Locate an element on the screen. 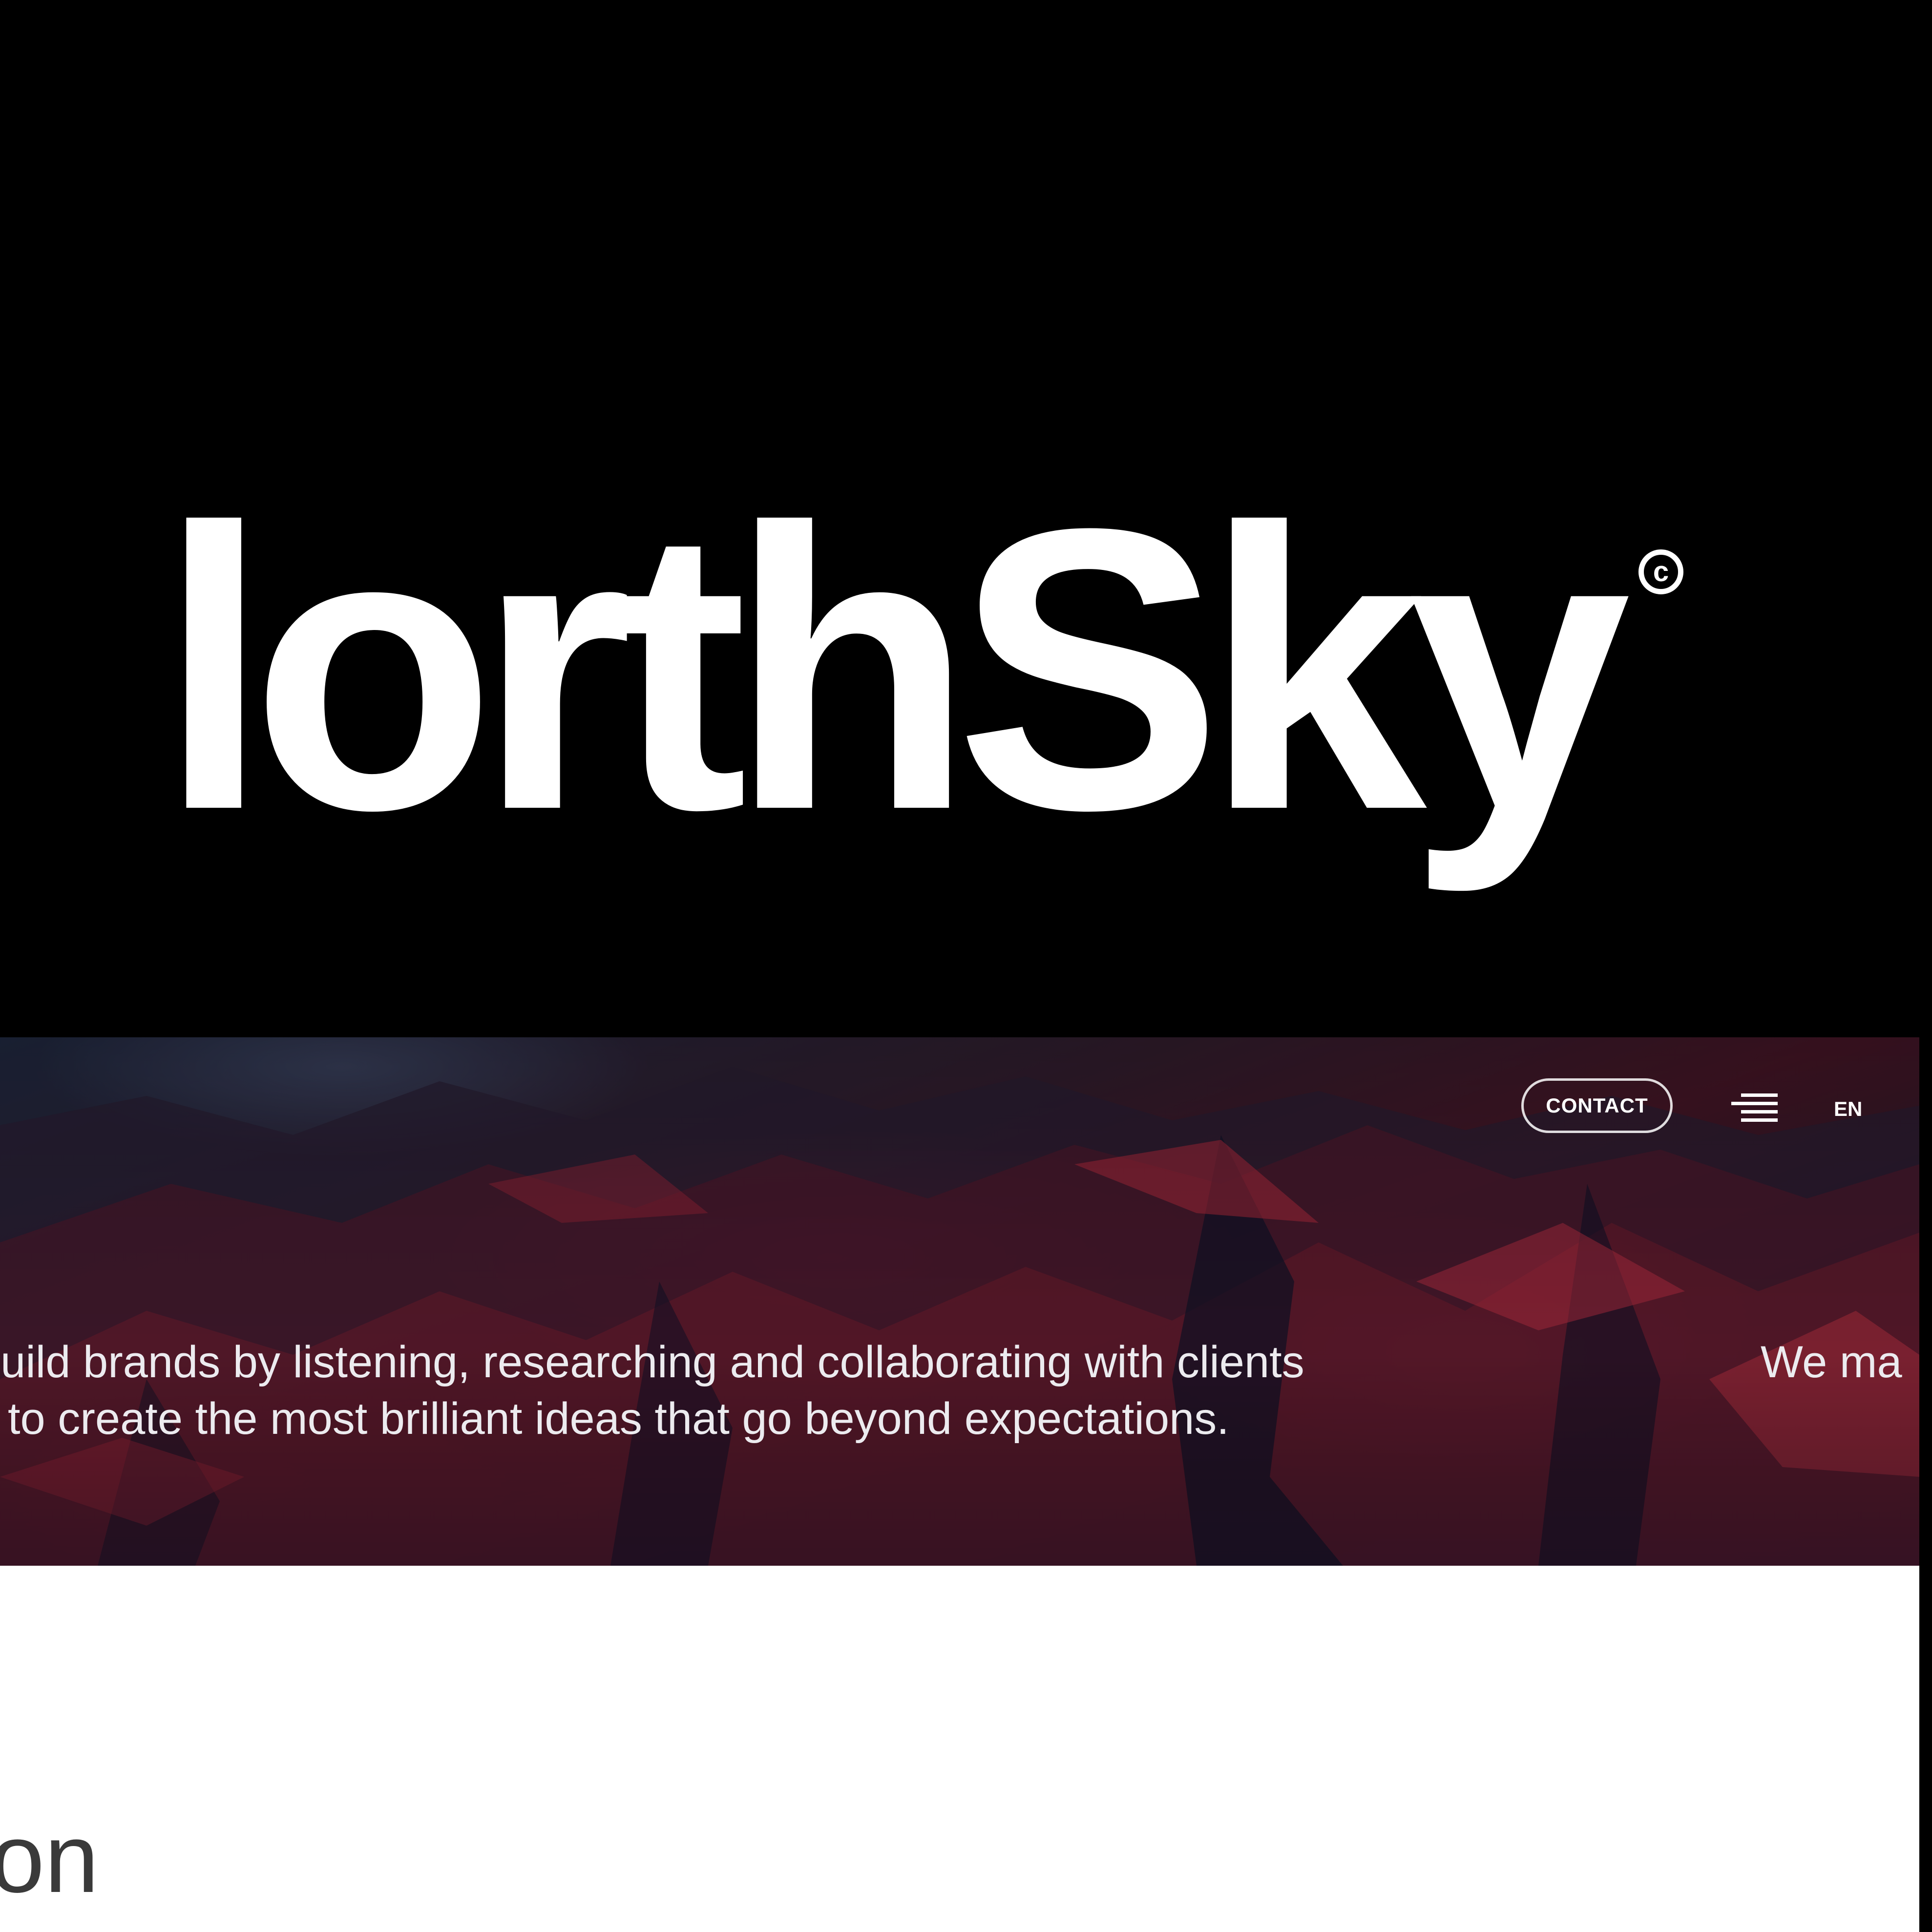 The height and width of the screenshot is (1932, 1932). menu-icon is located at coordinates (1754, 1107).